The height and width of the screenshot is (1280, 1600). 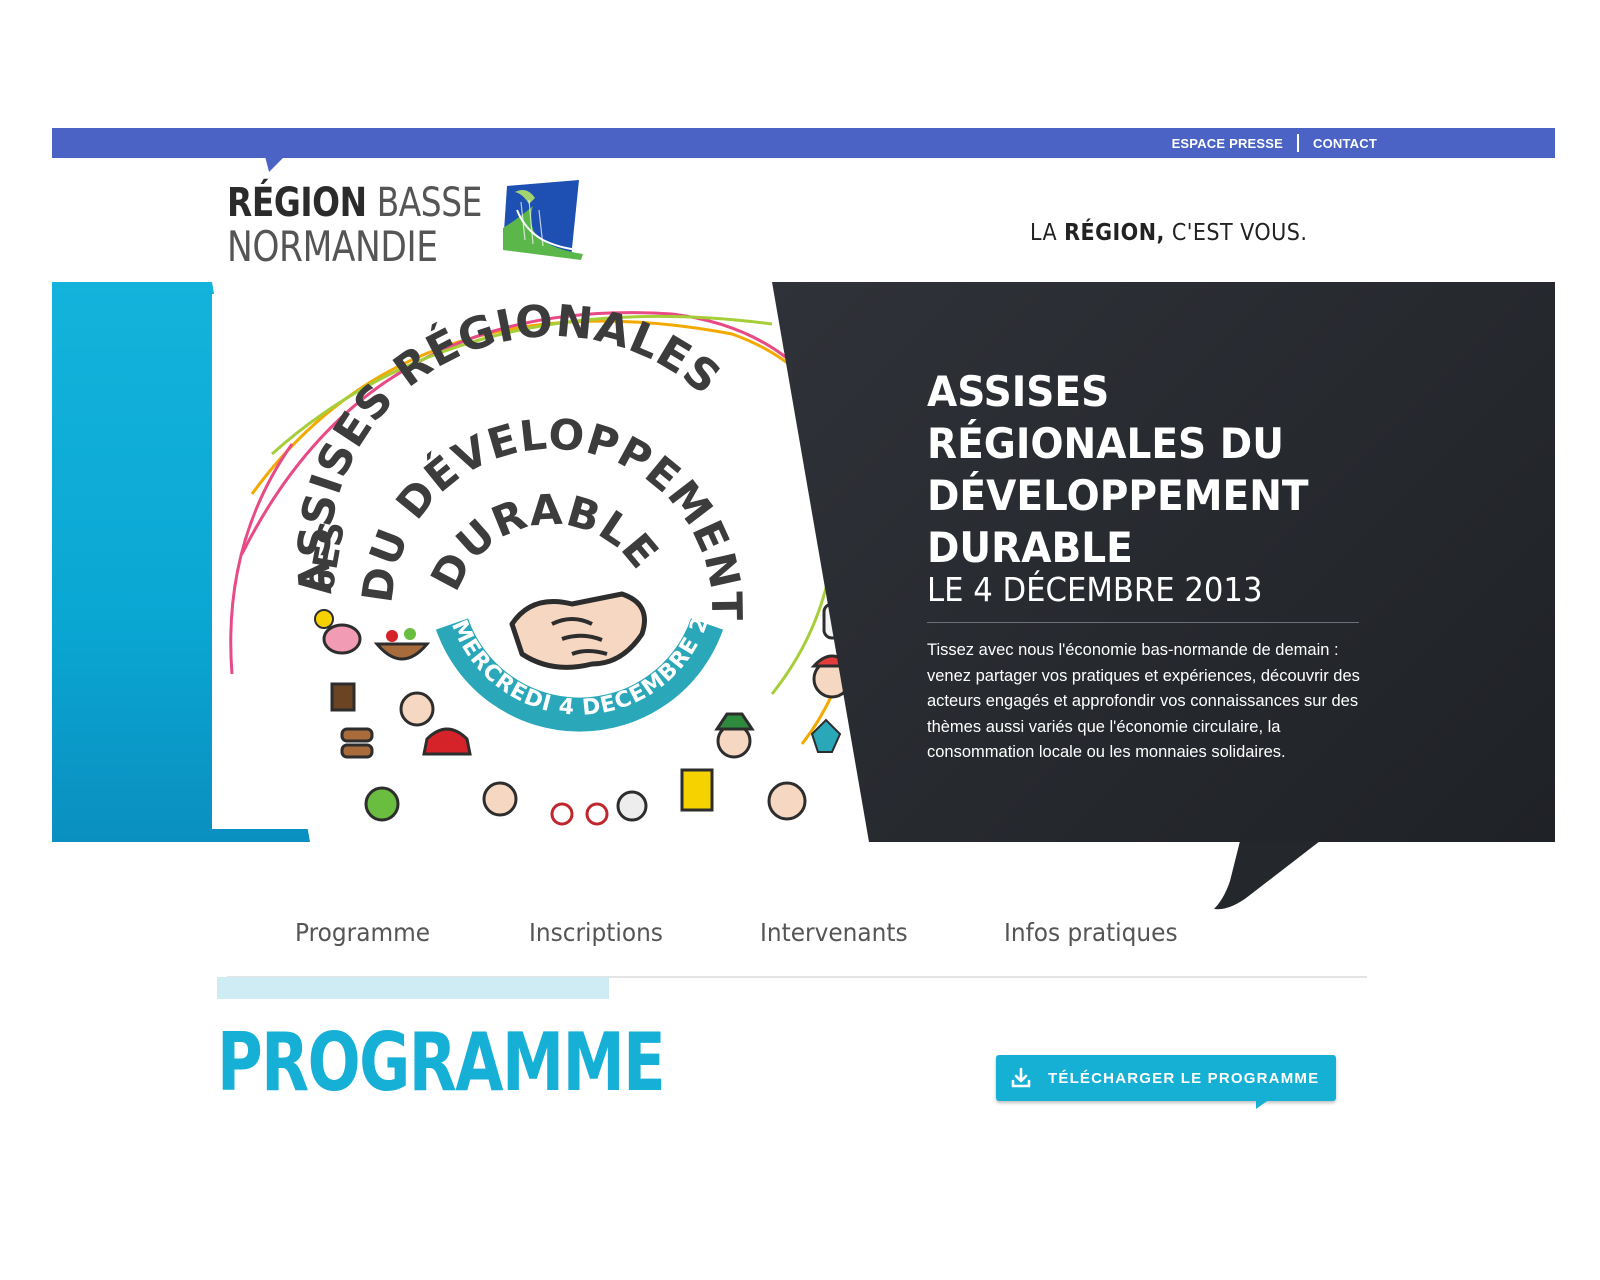 I want to click on press-link: ESPACE PRESSE, so click(x=1227, y=143).